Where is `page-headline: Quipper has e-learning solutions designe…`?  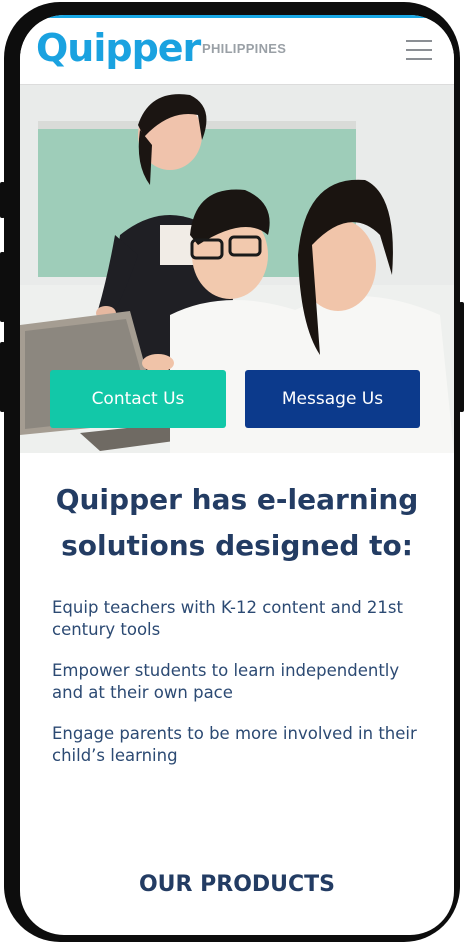
page-headline: Quipper has e-learning solutions designe… is located at coordinates (237, 523).